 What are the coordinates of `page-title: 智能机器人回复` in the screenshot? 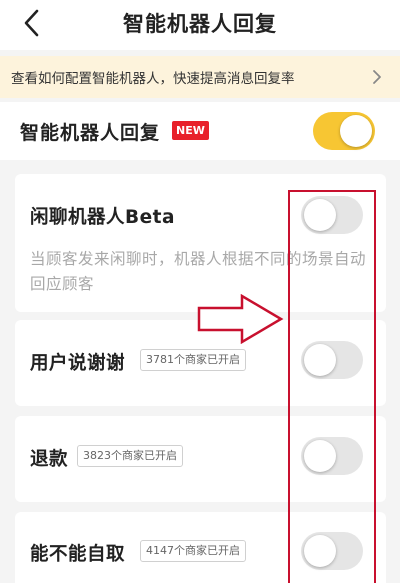 It's located at (200, 24).